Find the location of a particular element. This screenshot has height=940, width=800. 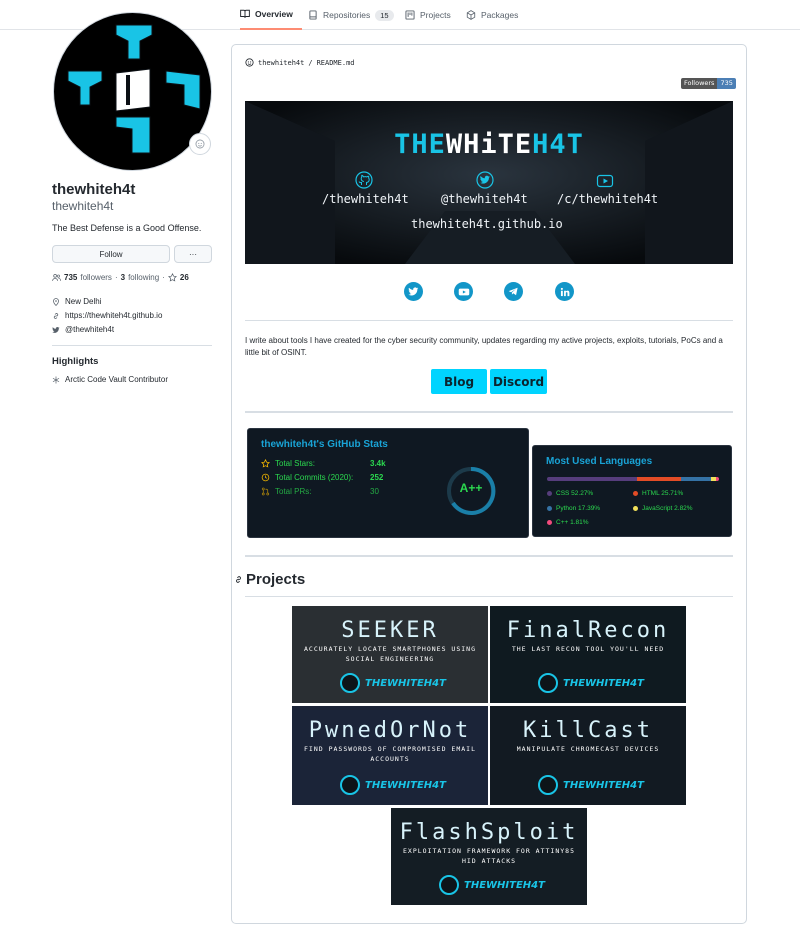

anchor-link-icon is located at coordinates (238, 579).